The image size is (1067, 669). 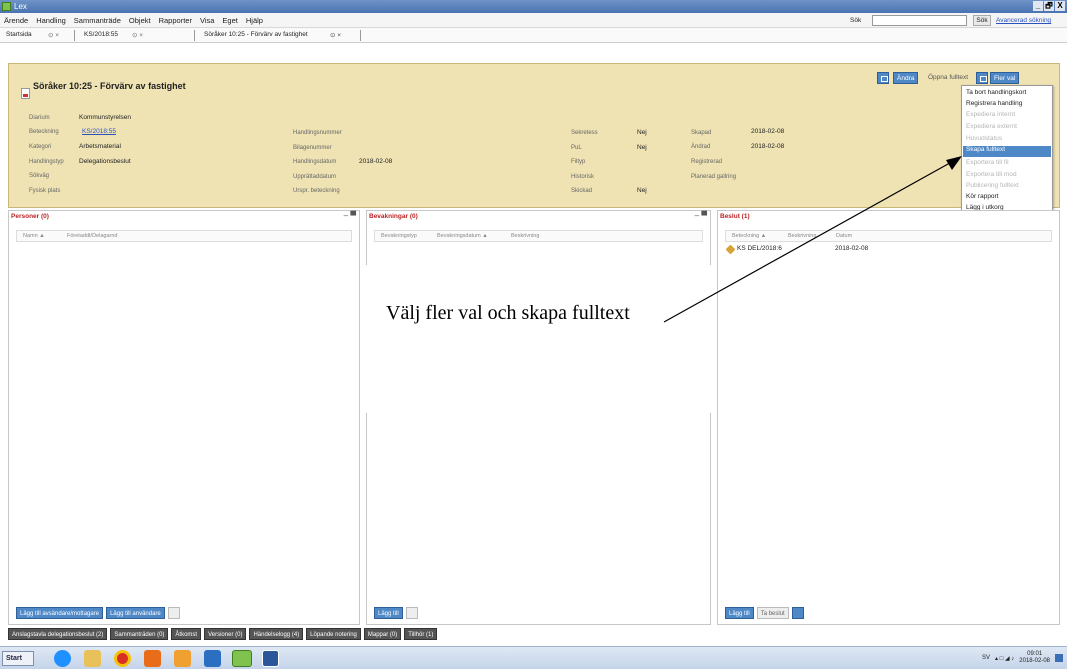 What do you see at coordinates (982, 20) in the screenshot?
I see `search-button: Sök` at bounding box center [982, 20].